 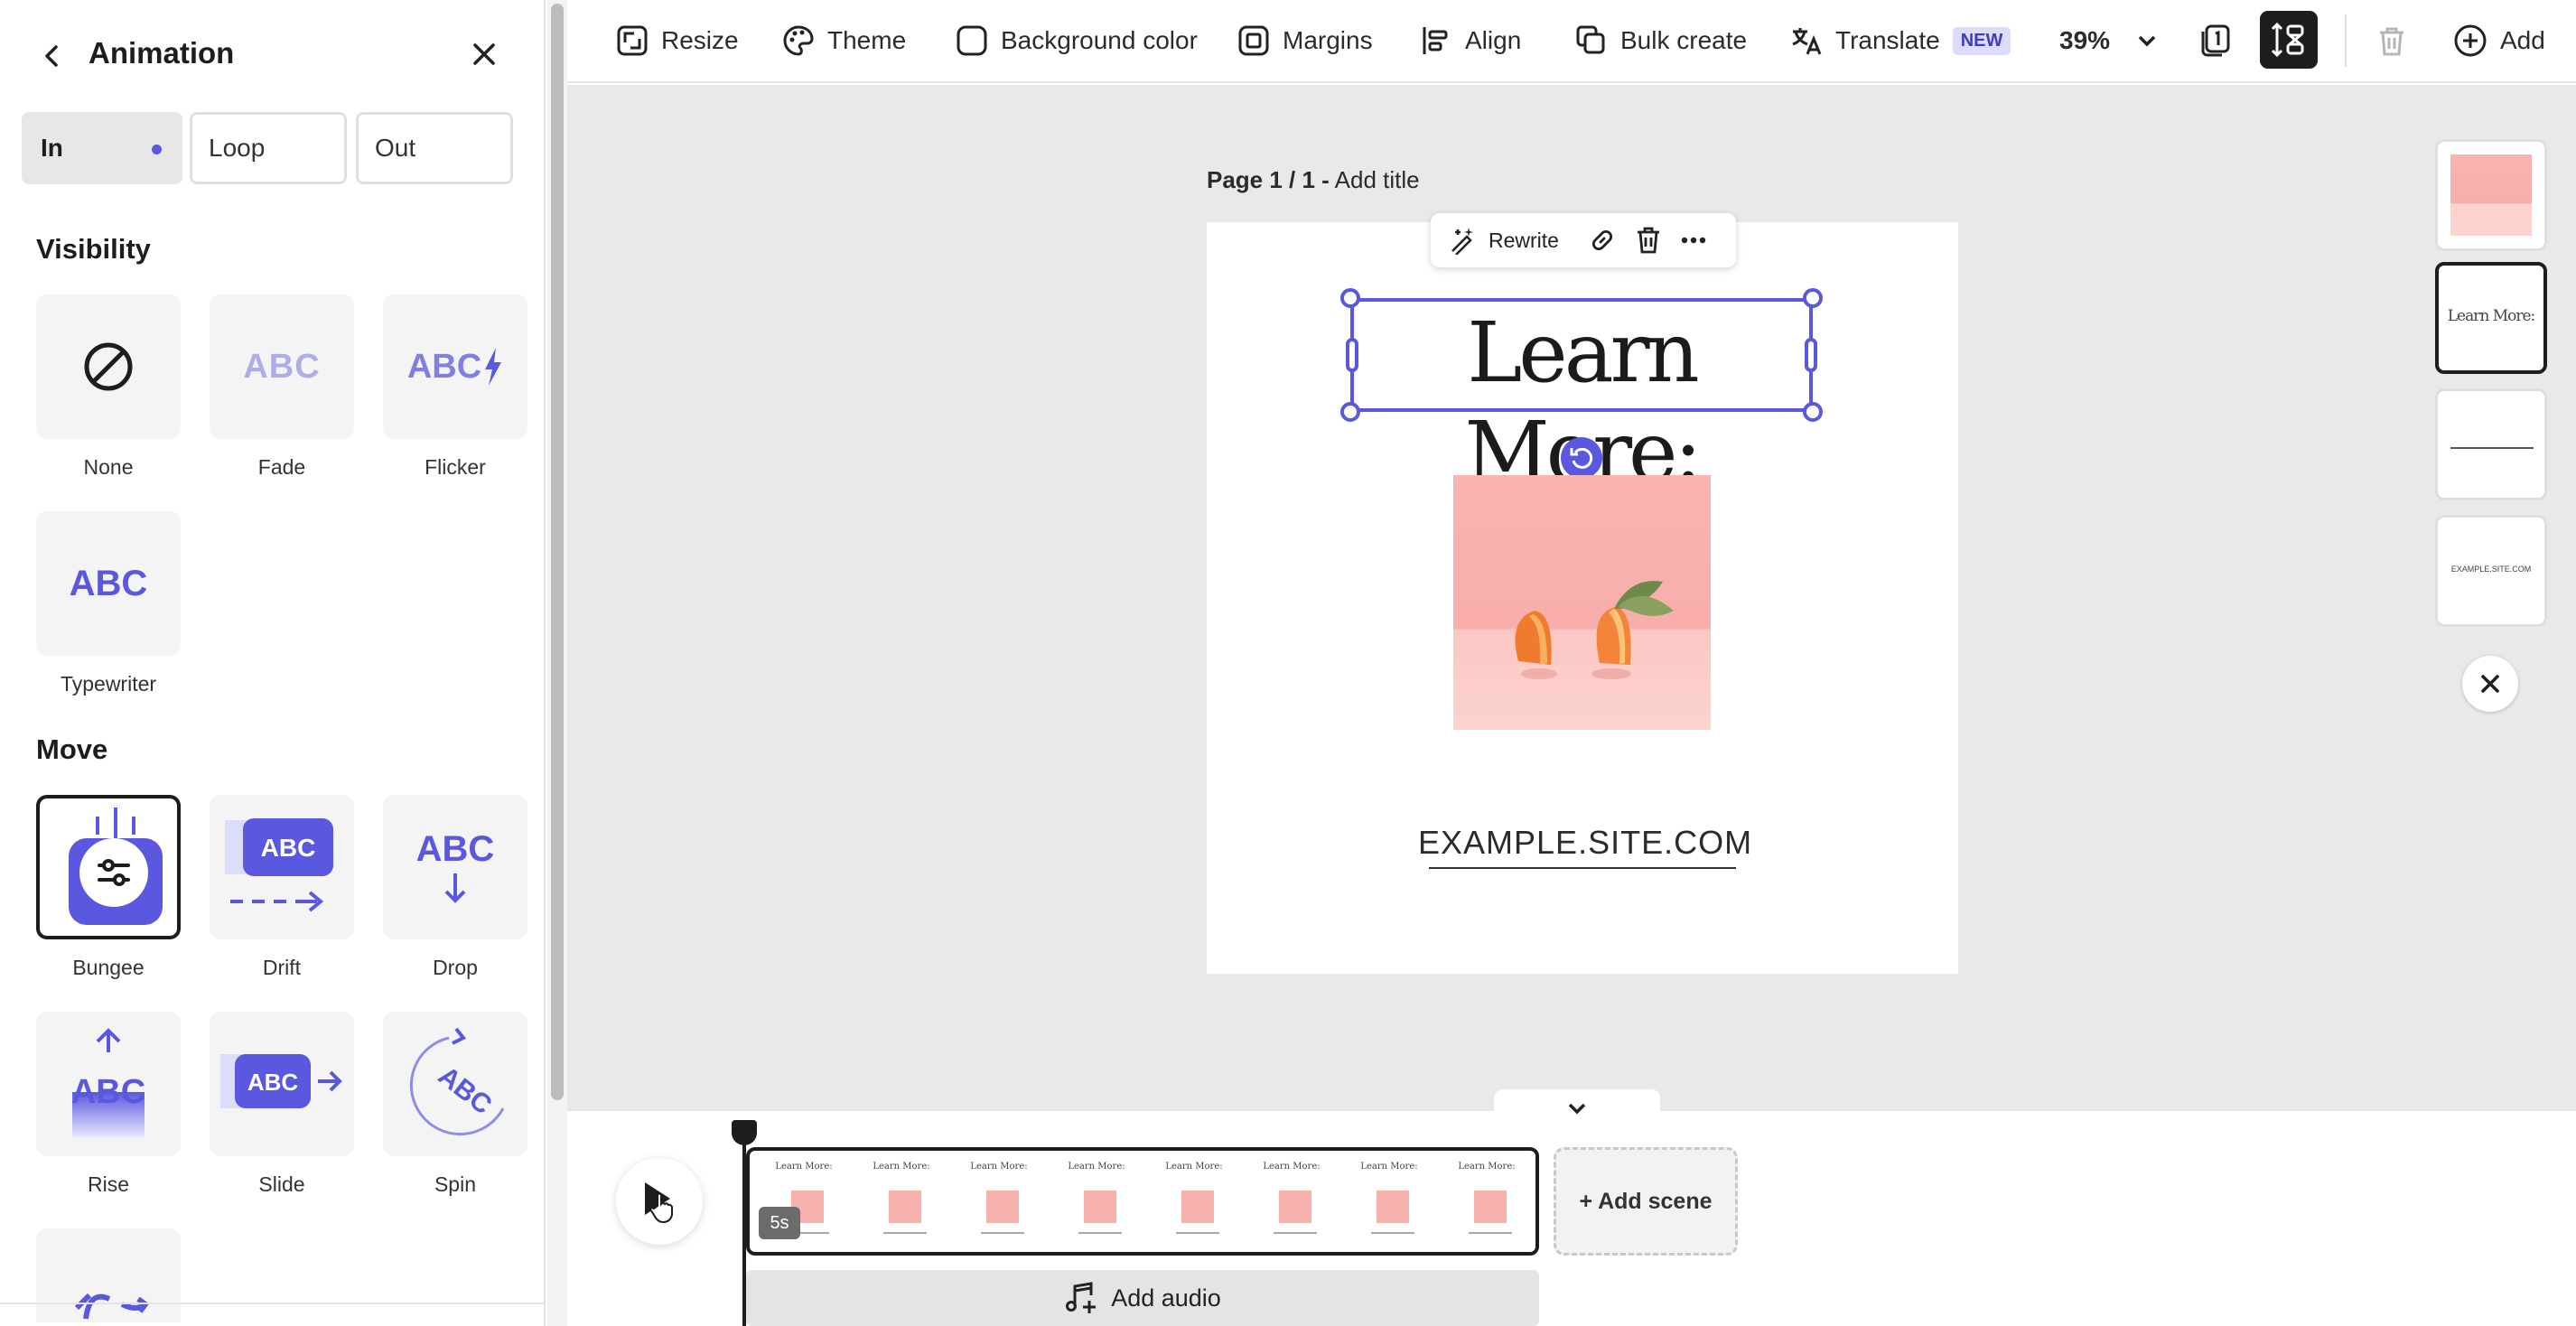 I want to click on zoom-dropdown: 39%, so click(x=2109, y=40).